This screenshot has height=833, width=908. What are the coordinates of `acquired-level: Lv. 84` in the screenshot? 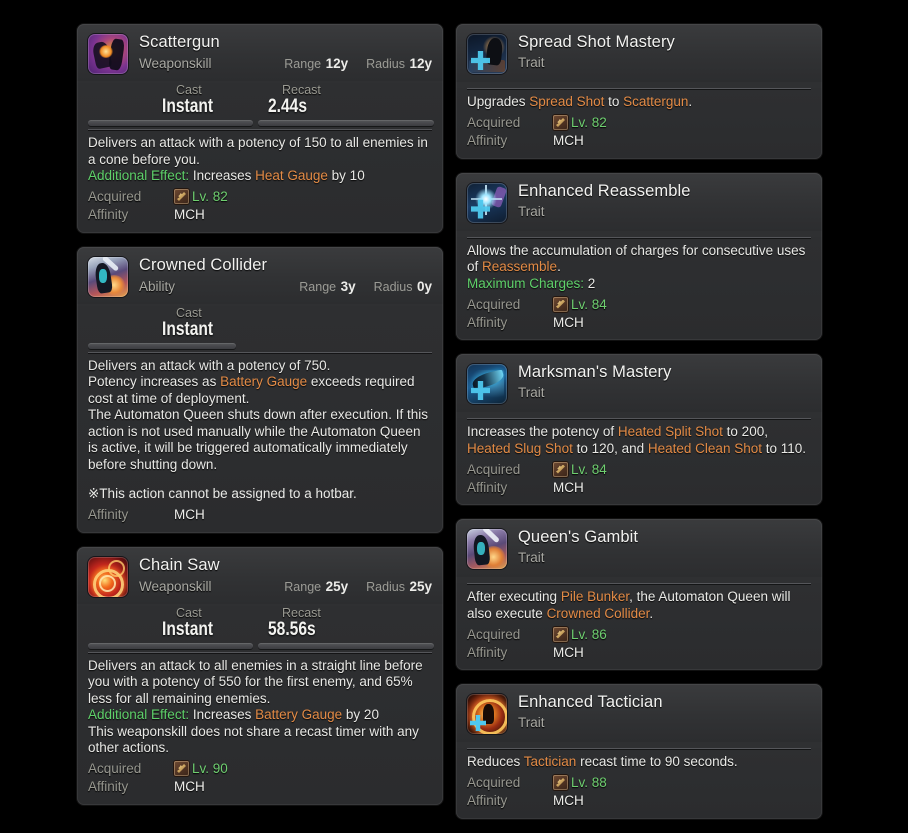 It's located at (589, 469).